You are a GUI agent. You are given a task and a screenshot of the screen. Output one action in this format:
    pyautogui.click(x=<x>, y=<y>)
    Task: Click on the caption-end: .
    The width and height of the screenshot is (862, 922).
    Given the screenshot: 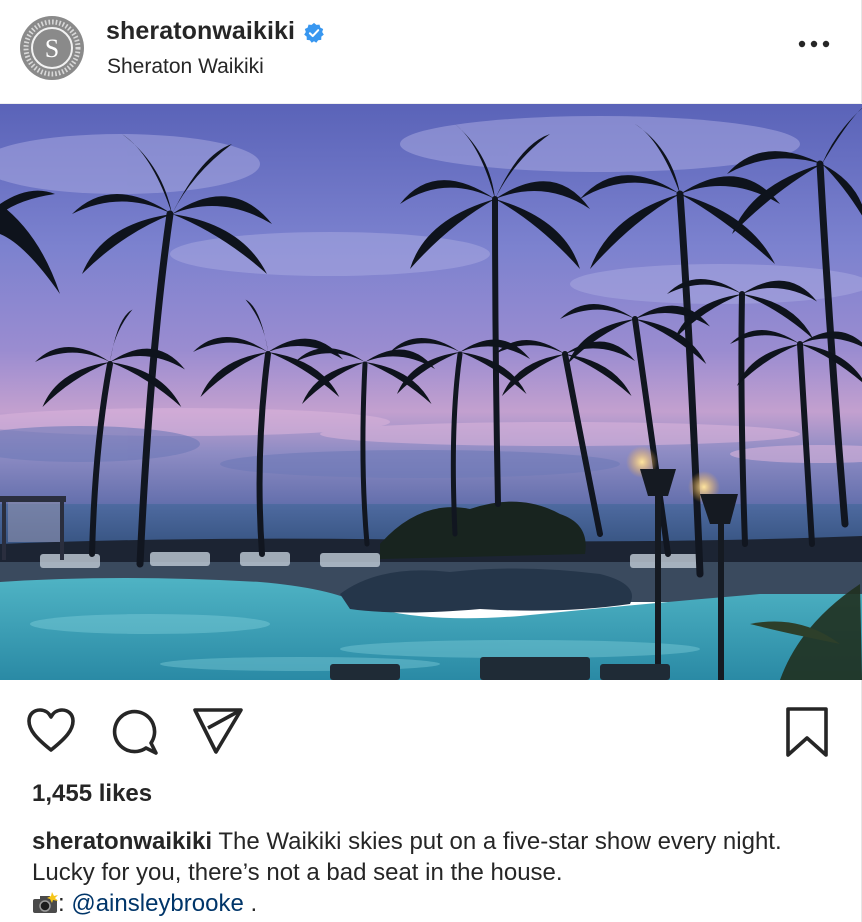 What is the action you would take?
    pyautogui.click(x=250, y=903)
    